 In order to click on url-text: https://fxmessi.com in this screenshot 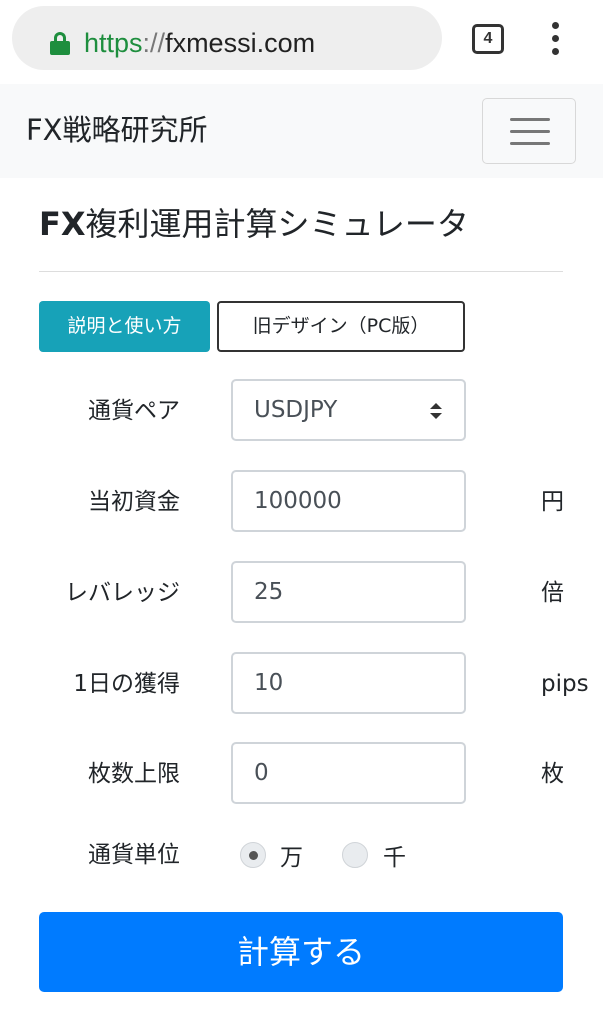, I will do `click(199, 43)`.